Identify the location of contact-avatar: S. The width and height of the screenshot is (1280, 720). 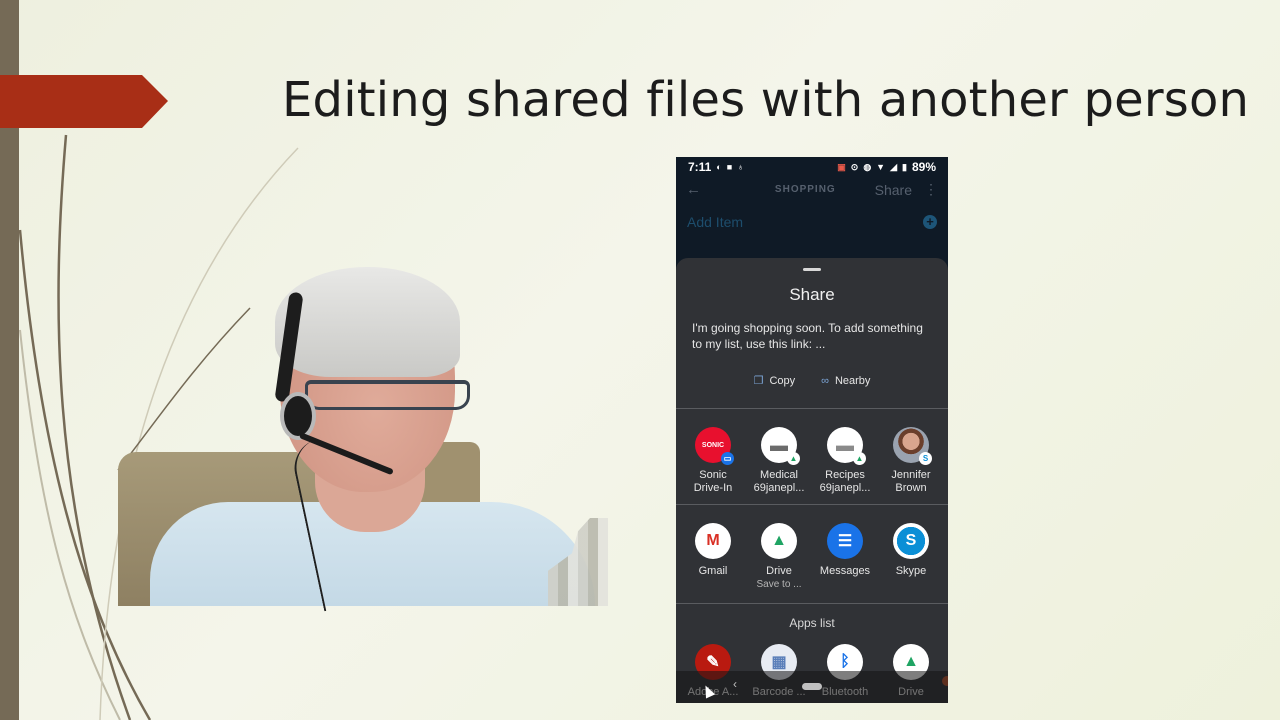
(912, 446).